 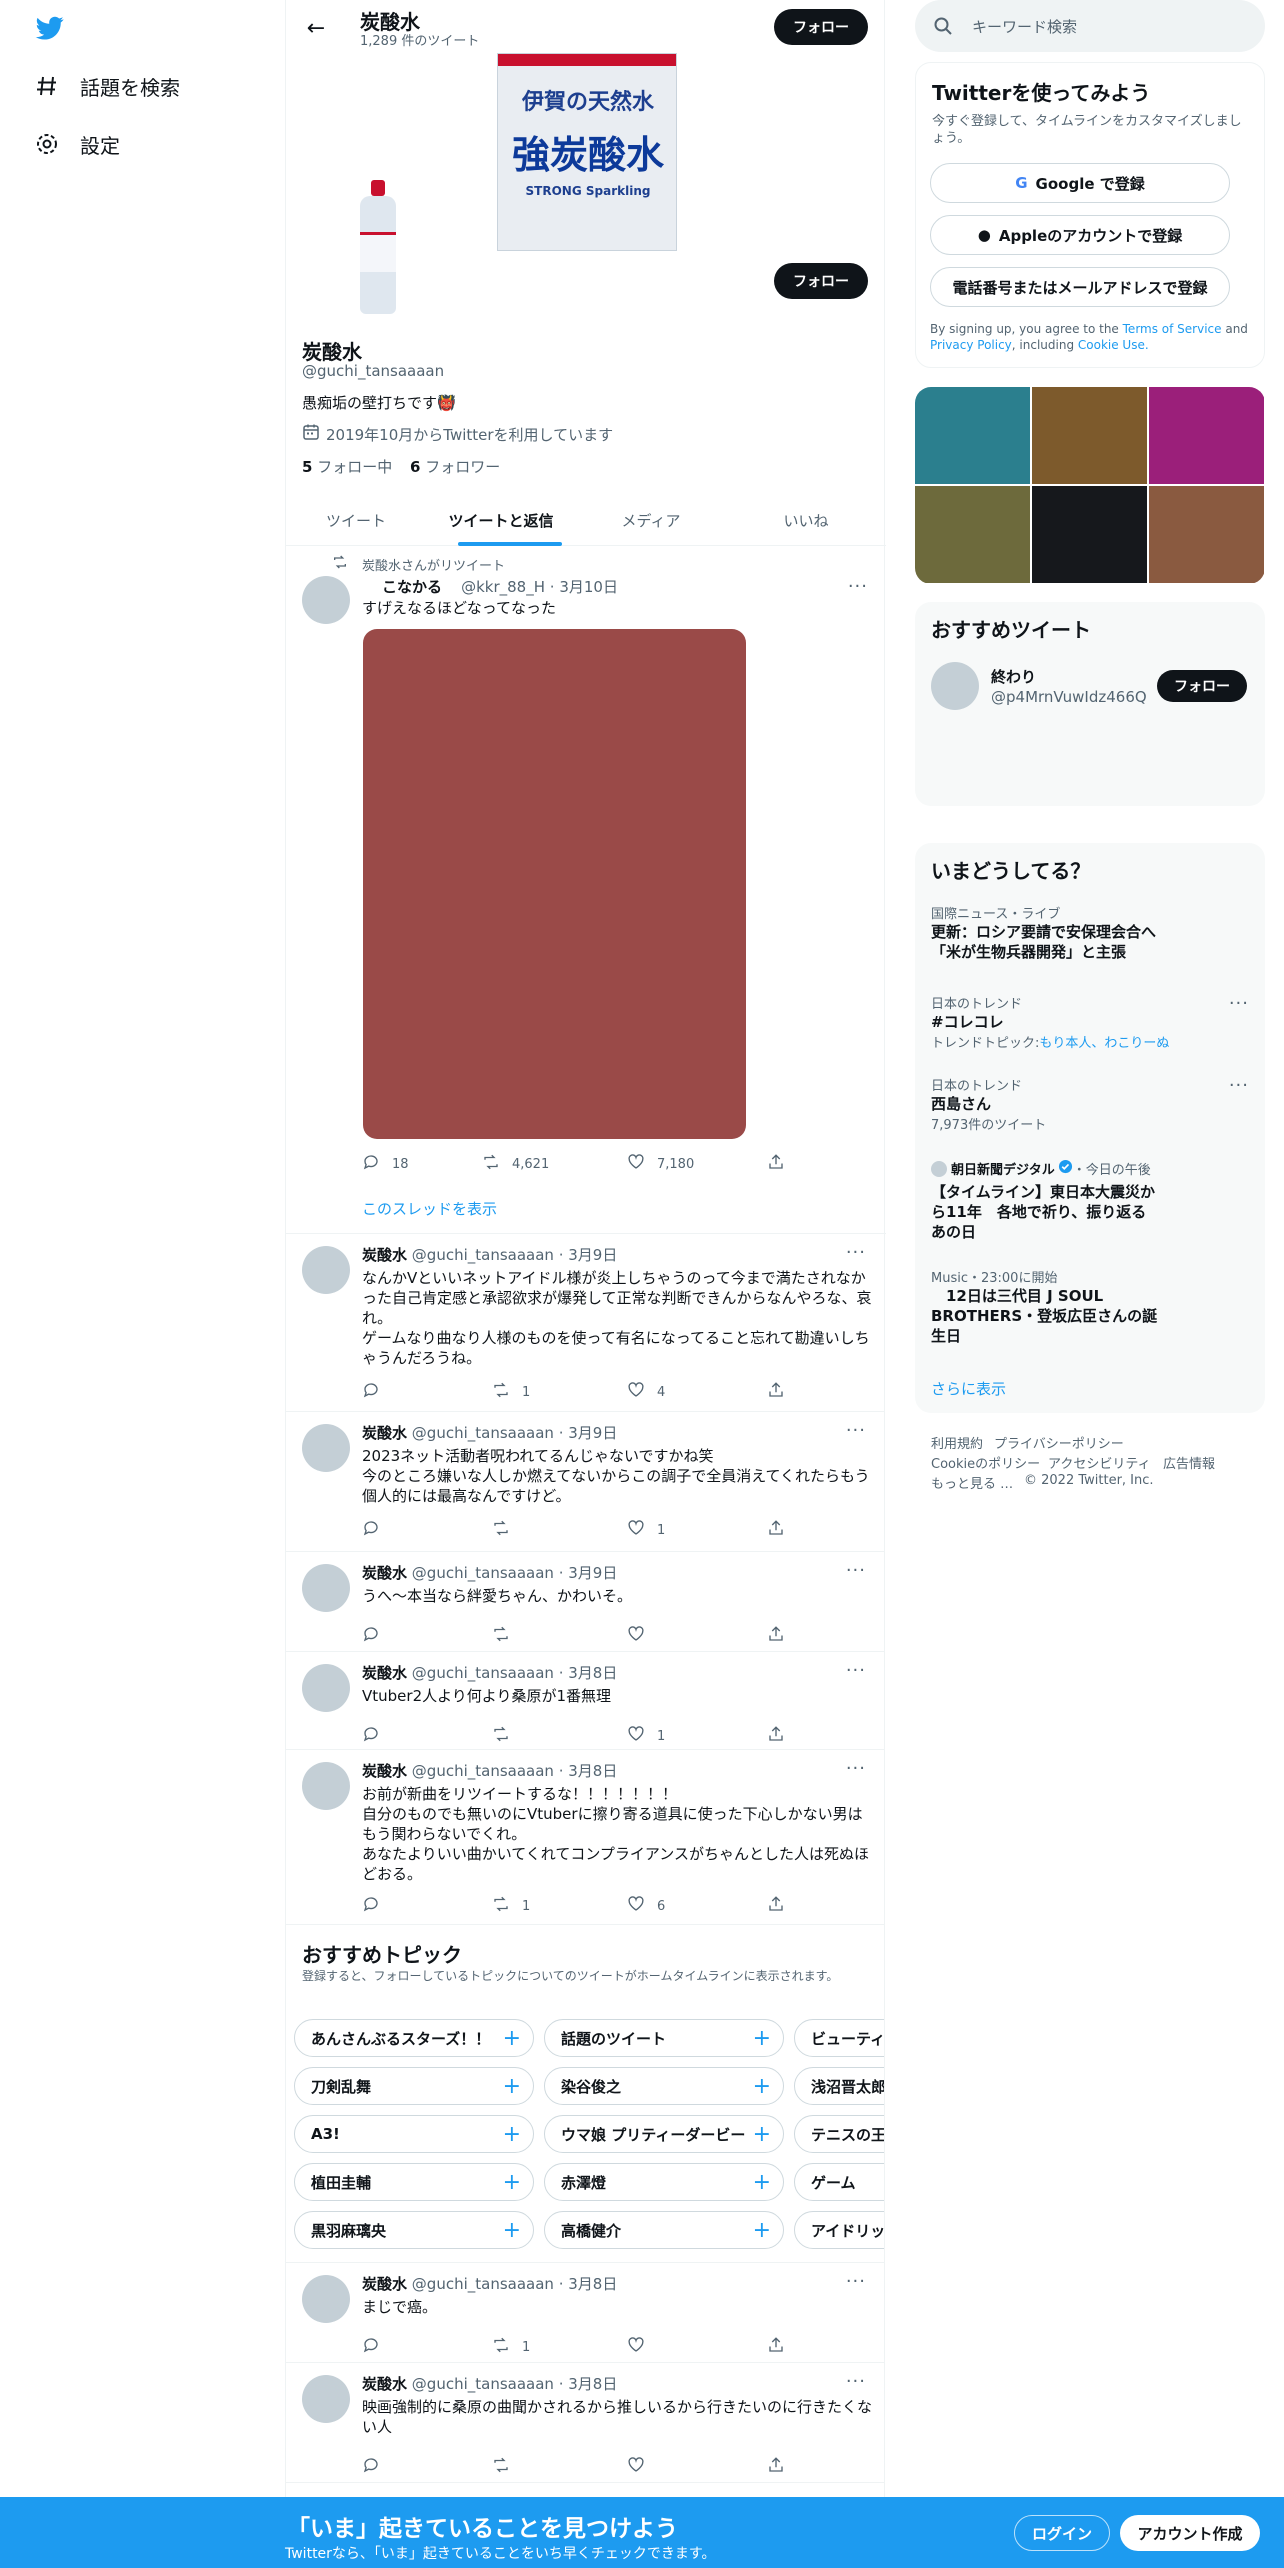 What do you see at coordinates (587, 152) in the screenshot?
I see `profile-banner-image: 伊賀の天然水 強炭酸水 STRONG Sparkling` at bounding box center [587, 152].